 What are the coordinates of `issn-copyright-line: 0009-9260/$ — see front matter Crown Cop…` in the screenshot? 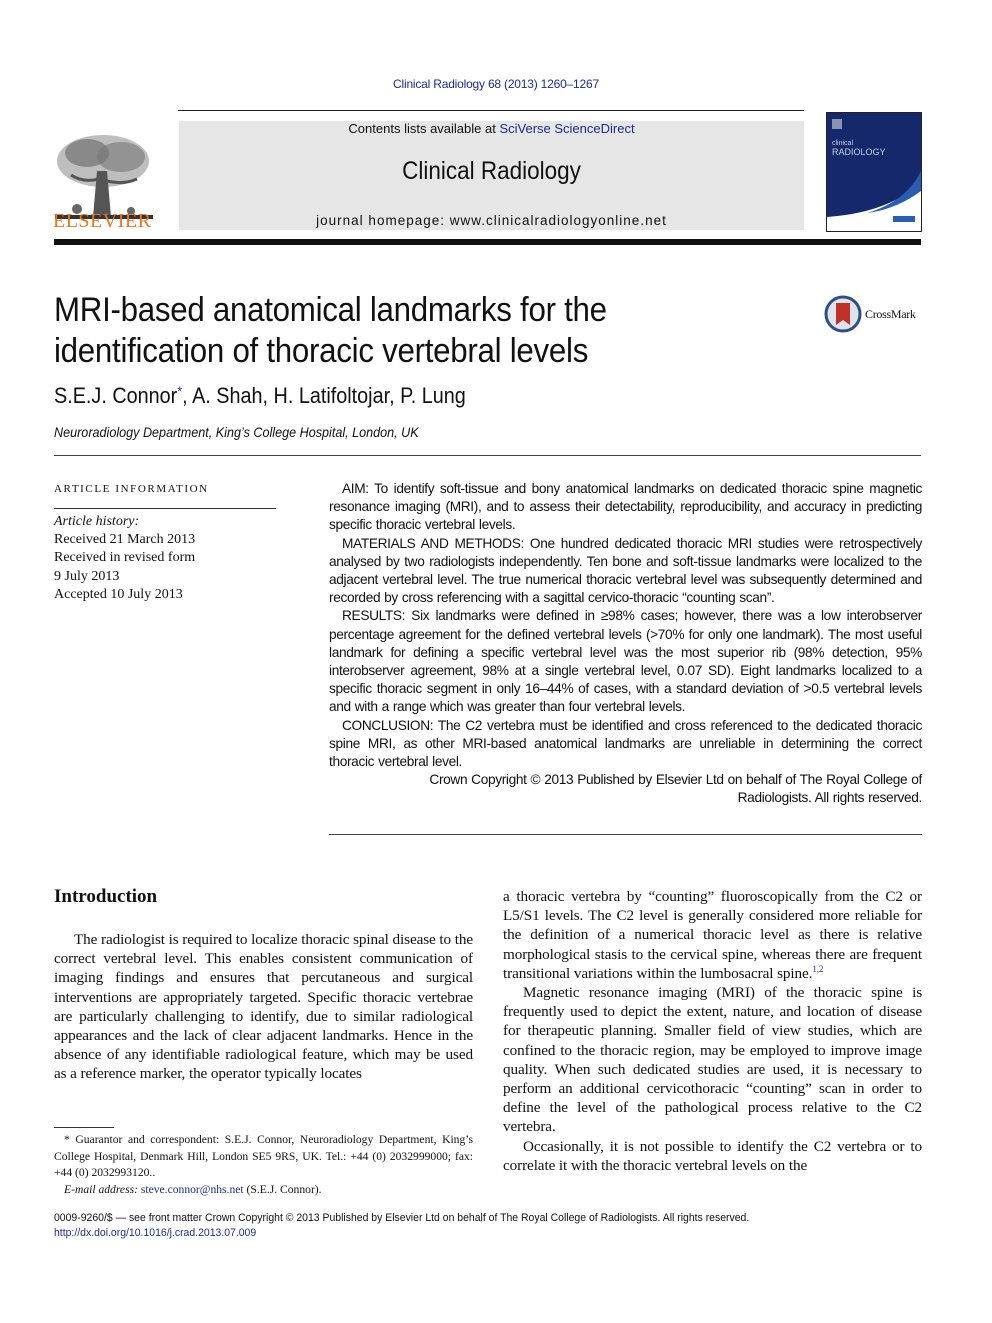 It's located at (402, 1218).